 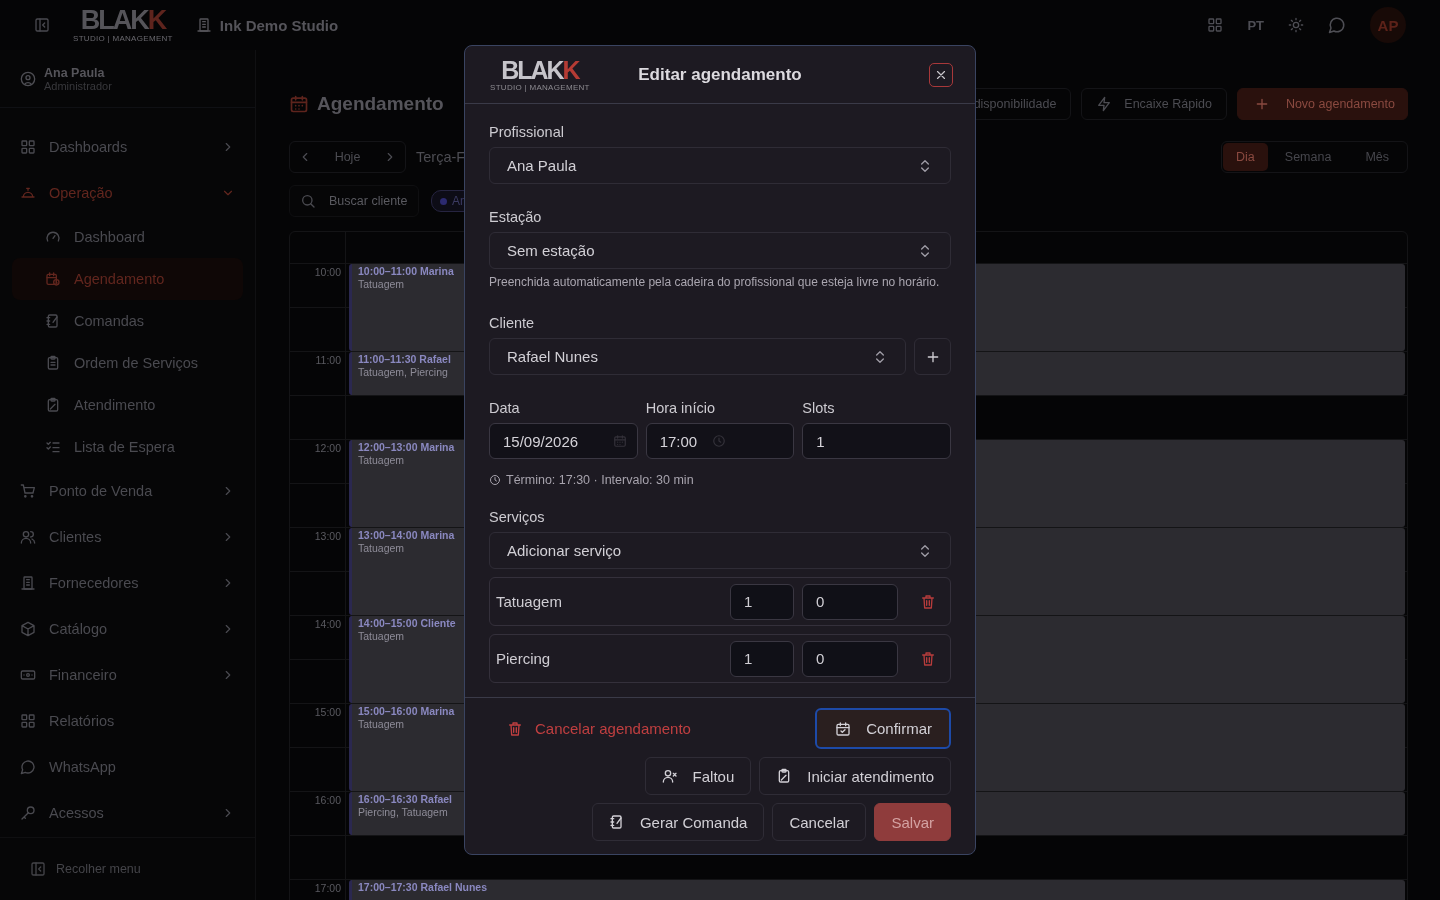 What do you see at coordinates (123, 25) in the screenshot?
I see `brand-logo: BLAKK STUDIO | MANAGEMENT` at bounding box center [123, 25].